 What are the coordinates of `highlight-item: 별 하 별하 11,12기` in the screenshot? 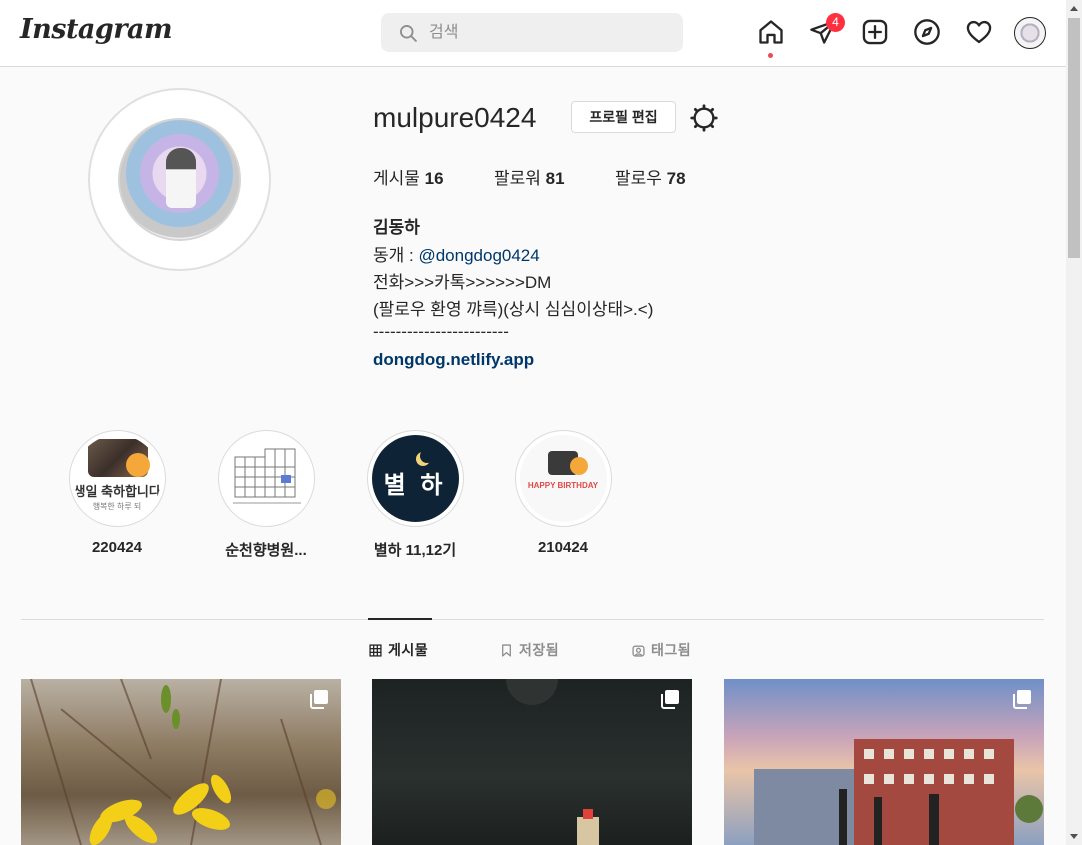 It's located at (415, 495).